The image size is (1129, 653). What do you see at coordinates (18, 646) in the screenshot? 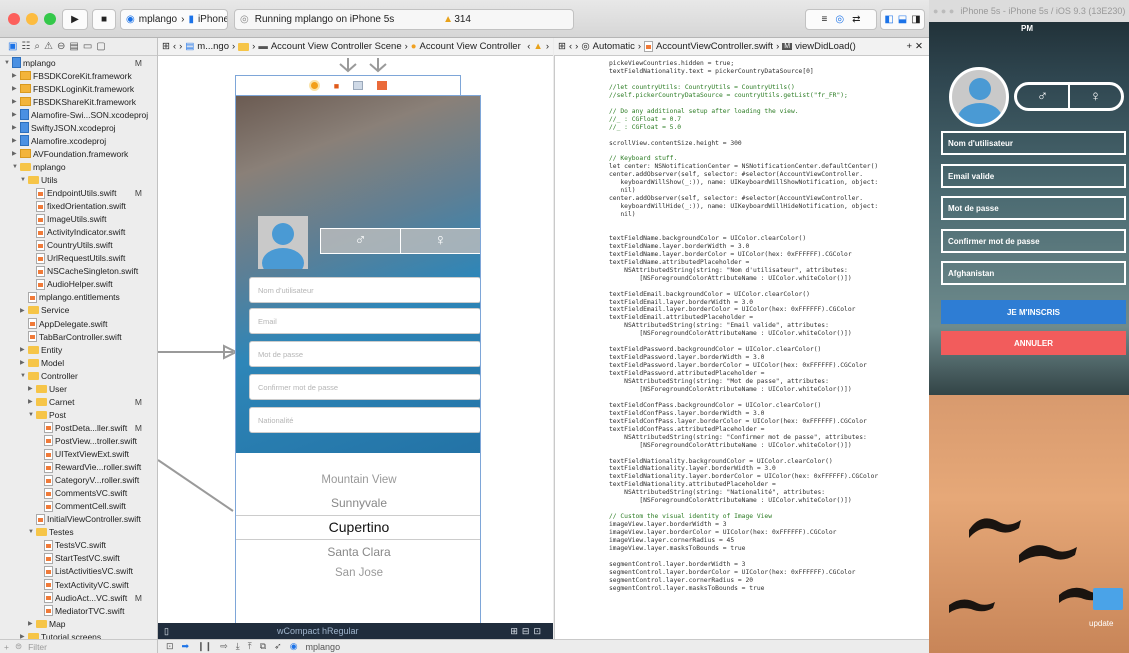
I see `filter-icon: ⊜` at bounding box center [18, 646].